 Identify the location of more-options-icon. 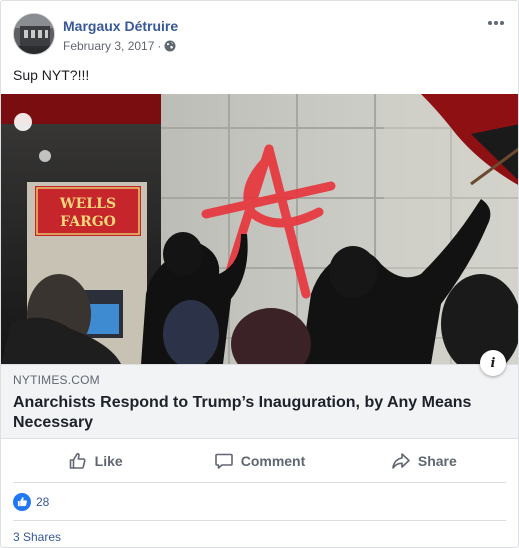
(496, 23).